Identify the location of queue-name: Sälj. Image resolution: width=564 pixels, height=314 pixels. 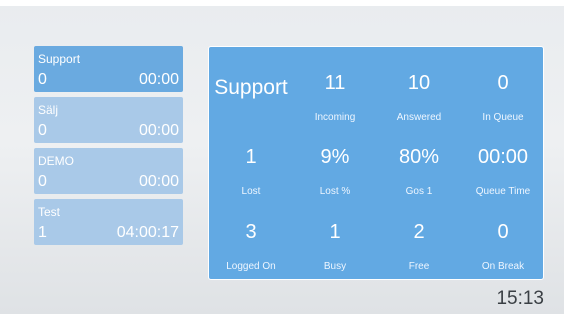
(48, 110).